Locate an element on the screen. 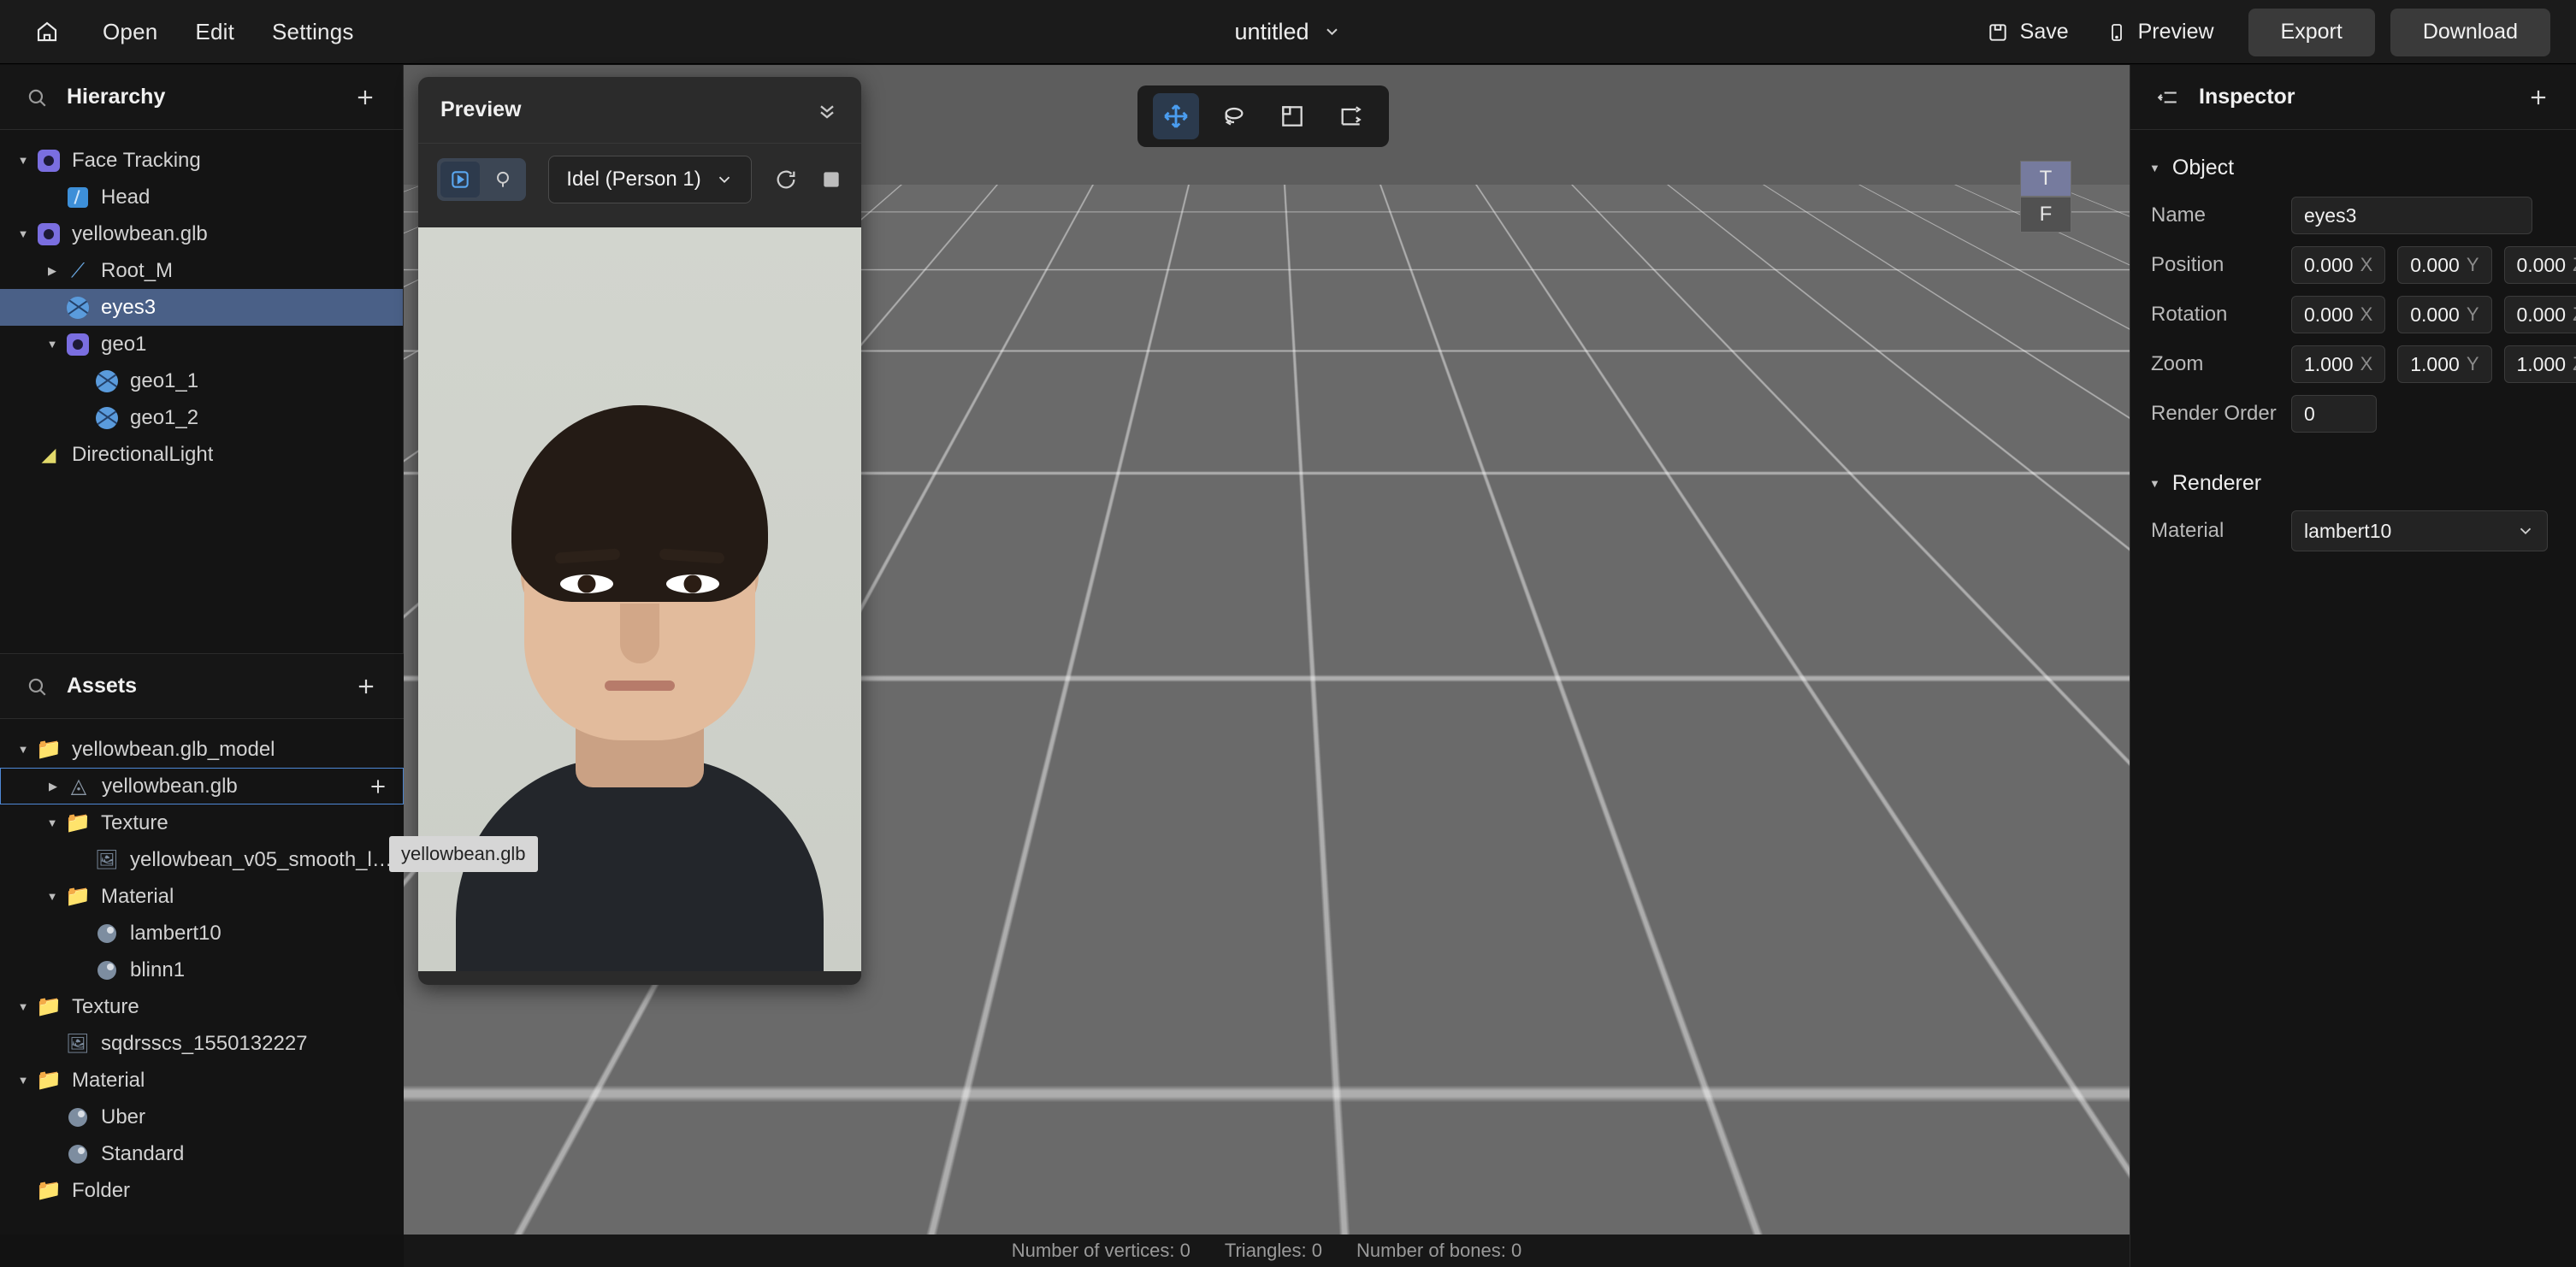 Image resolution: width=2576 pixels, height=1267 pixels. zoom-x-field: 1.000 X is located at coordinates (2338, 364).